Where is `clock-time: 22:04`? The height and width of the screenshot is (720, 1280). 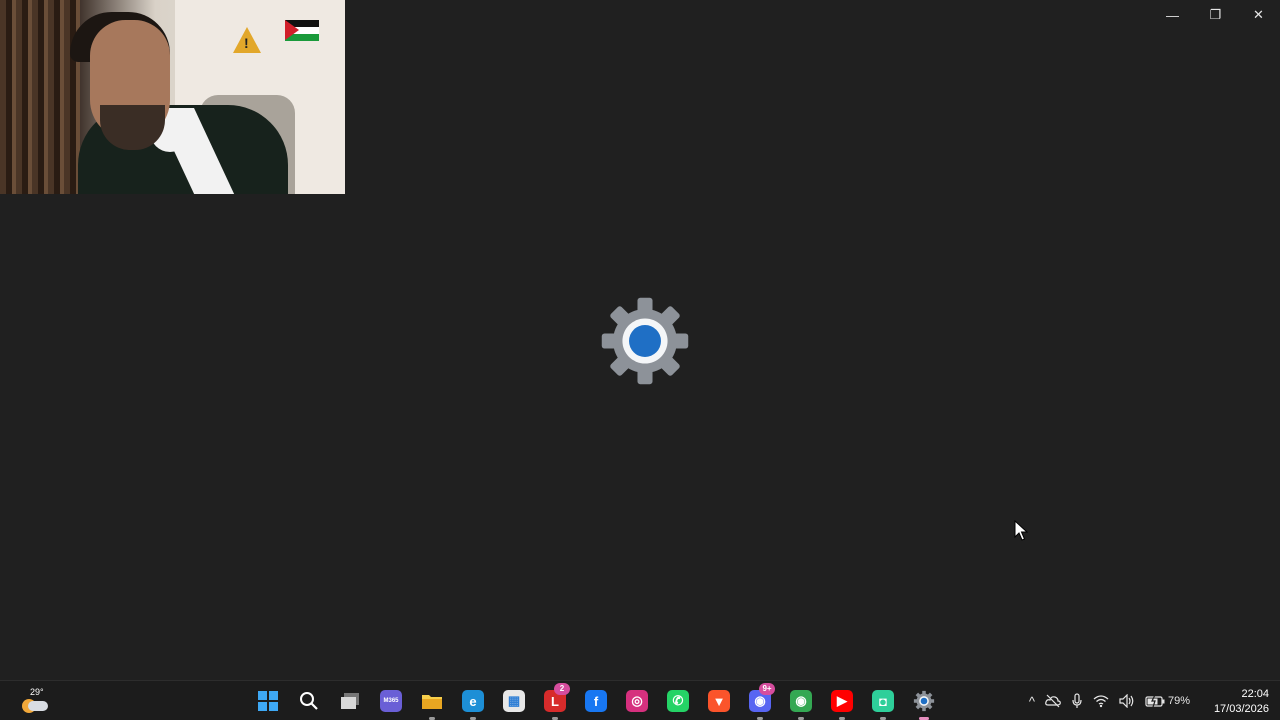
clock-time: 22:04 is located at coordinates (1255, 694).